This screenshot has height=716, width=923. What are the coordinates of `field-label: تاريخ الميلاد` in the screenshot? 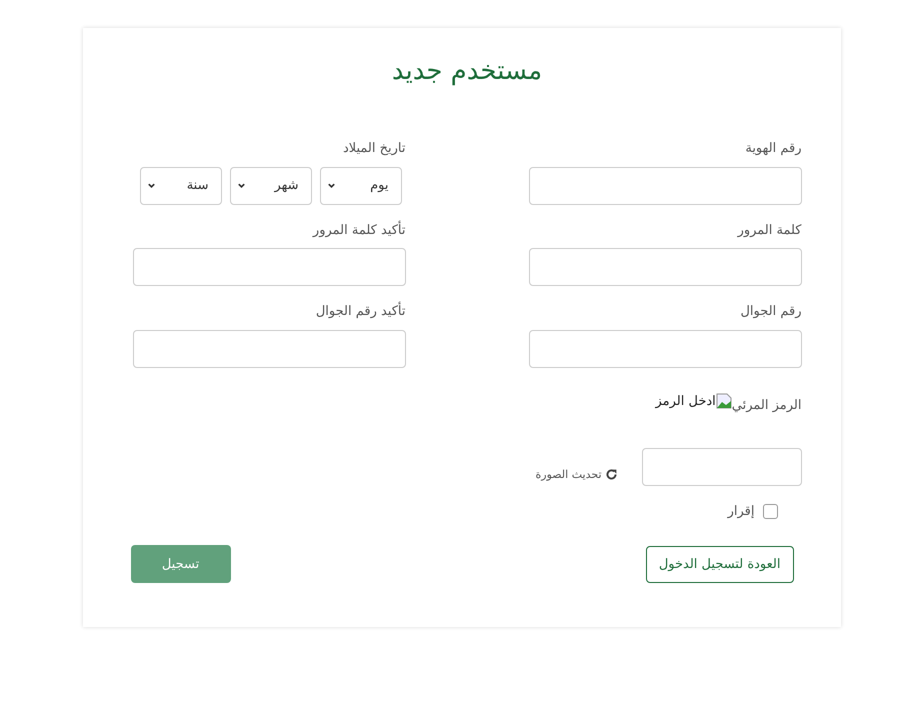 It's located at (374, 149).